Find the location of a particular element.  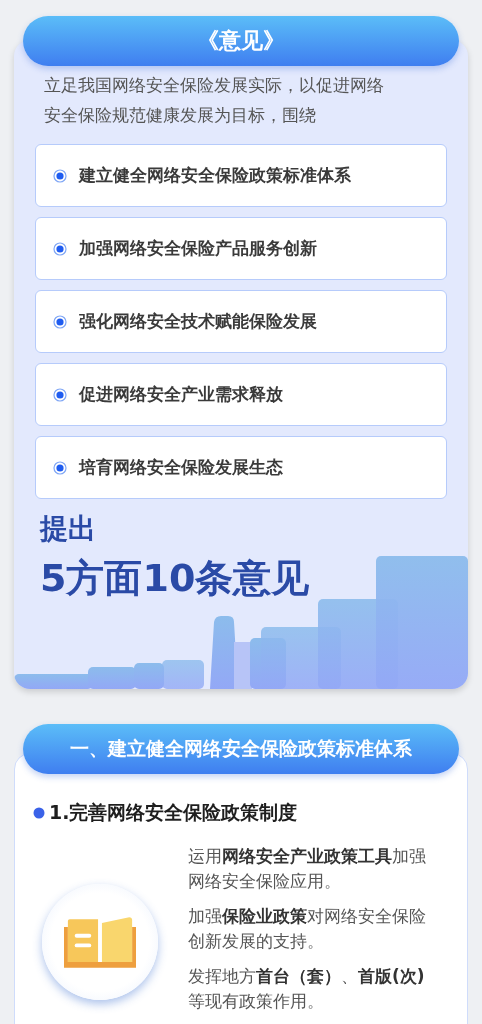

lead-text: 提出 is located at coordinates (68, 529).